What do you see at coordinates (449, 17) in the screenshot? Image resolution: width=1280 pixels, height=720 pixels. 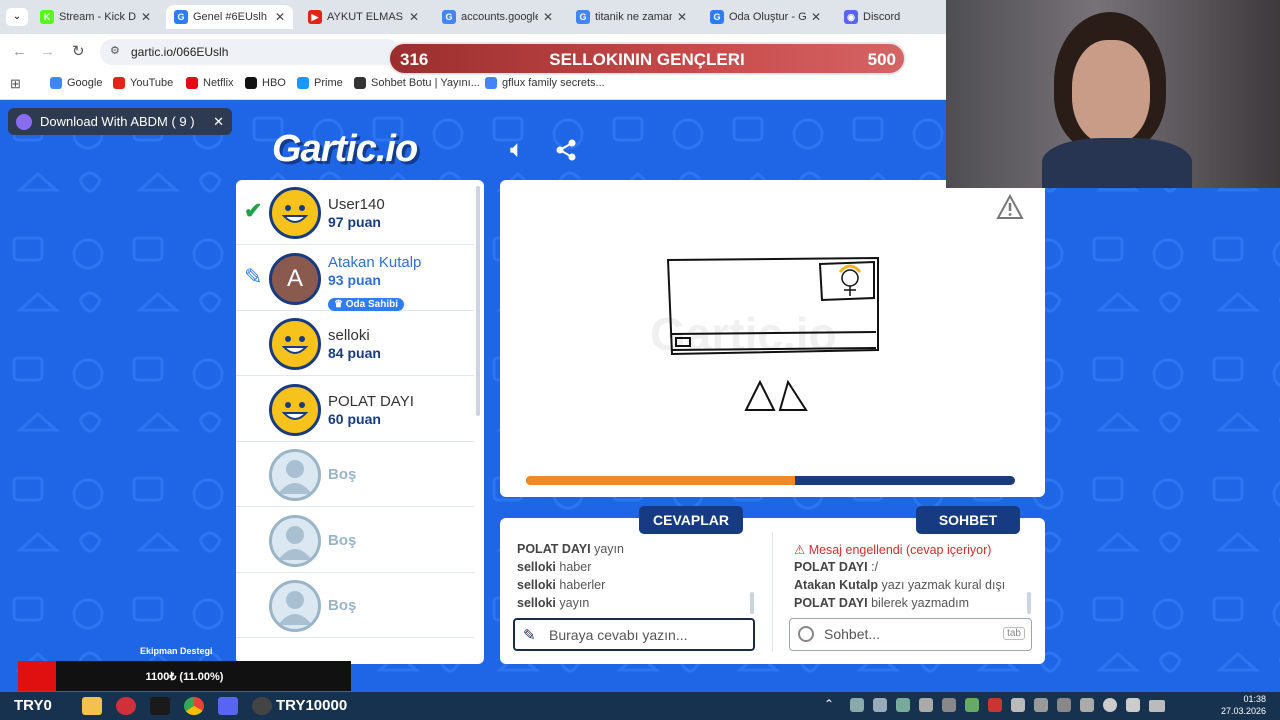 I see `tab-favicon-icon: G` at bounding box center [449, 17].